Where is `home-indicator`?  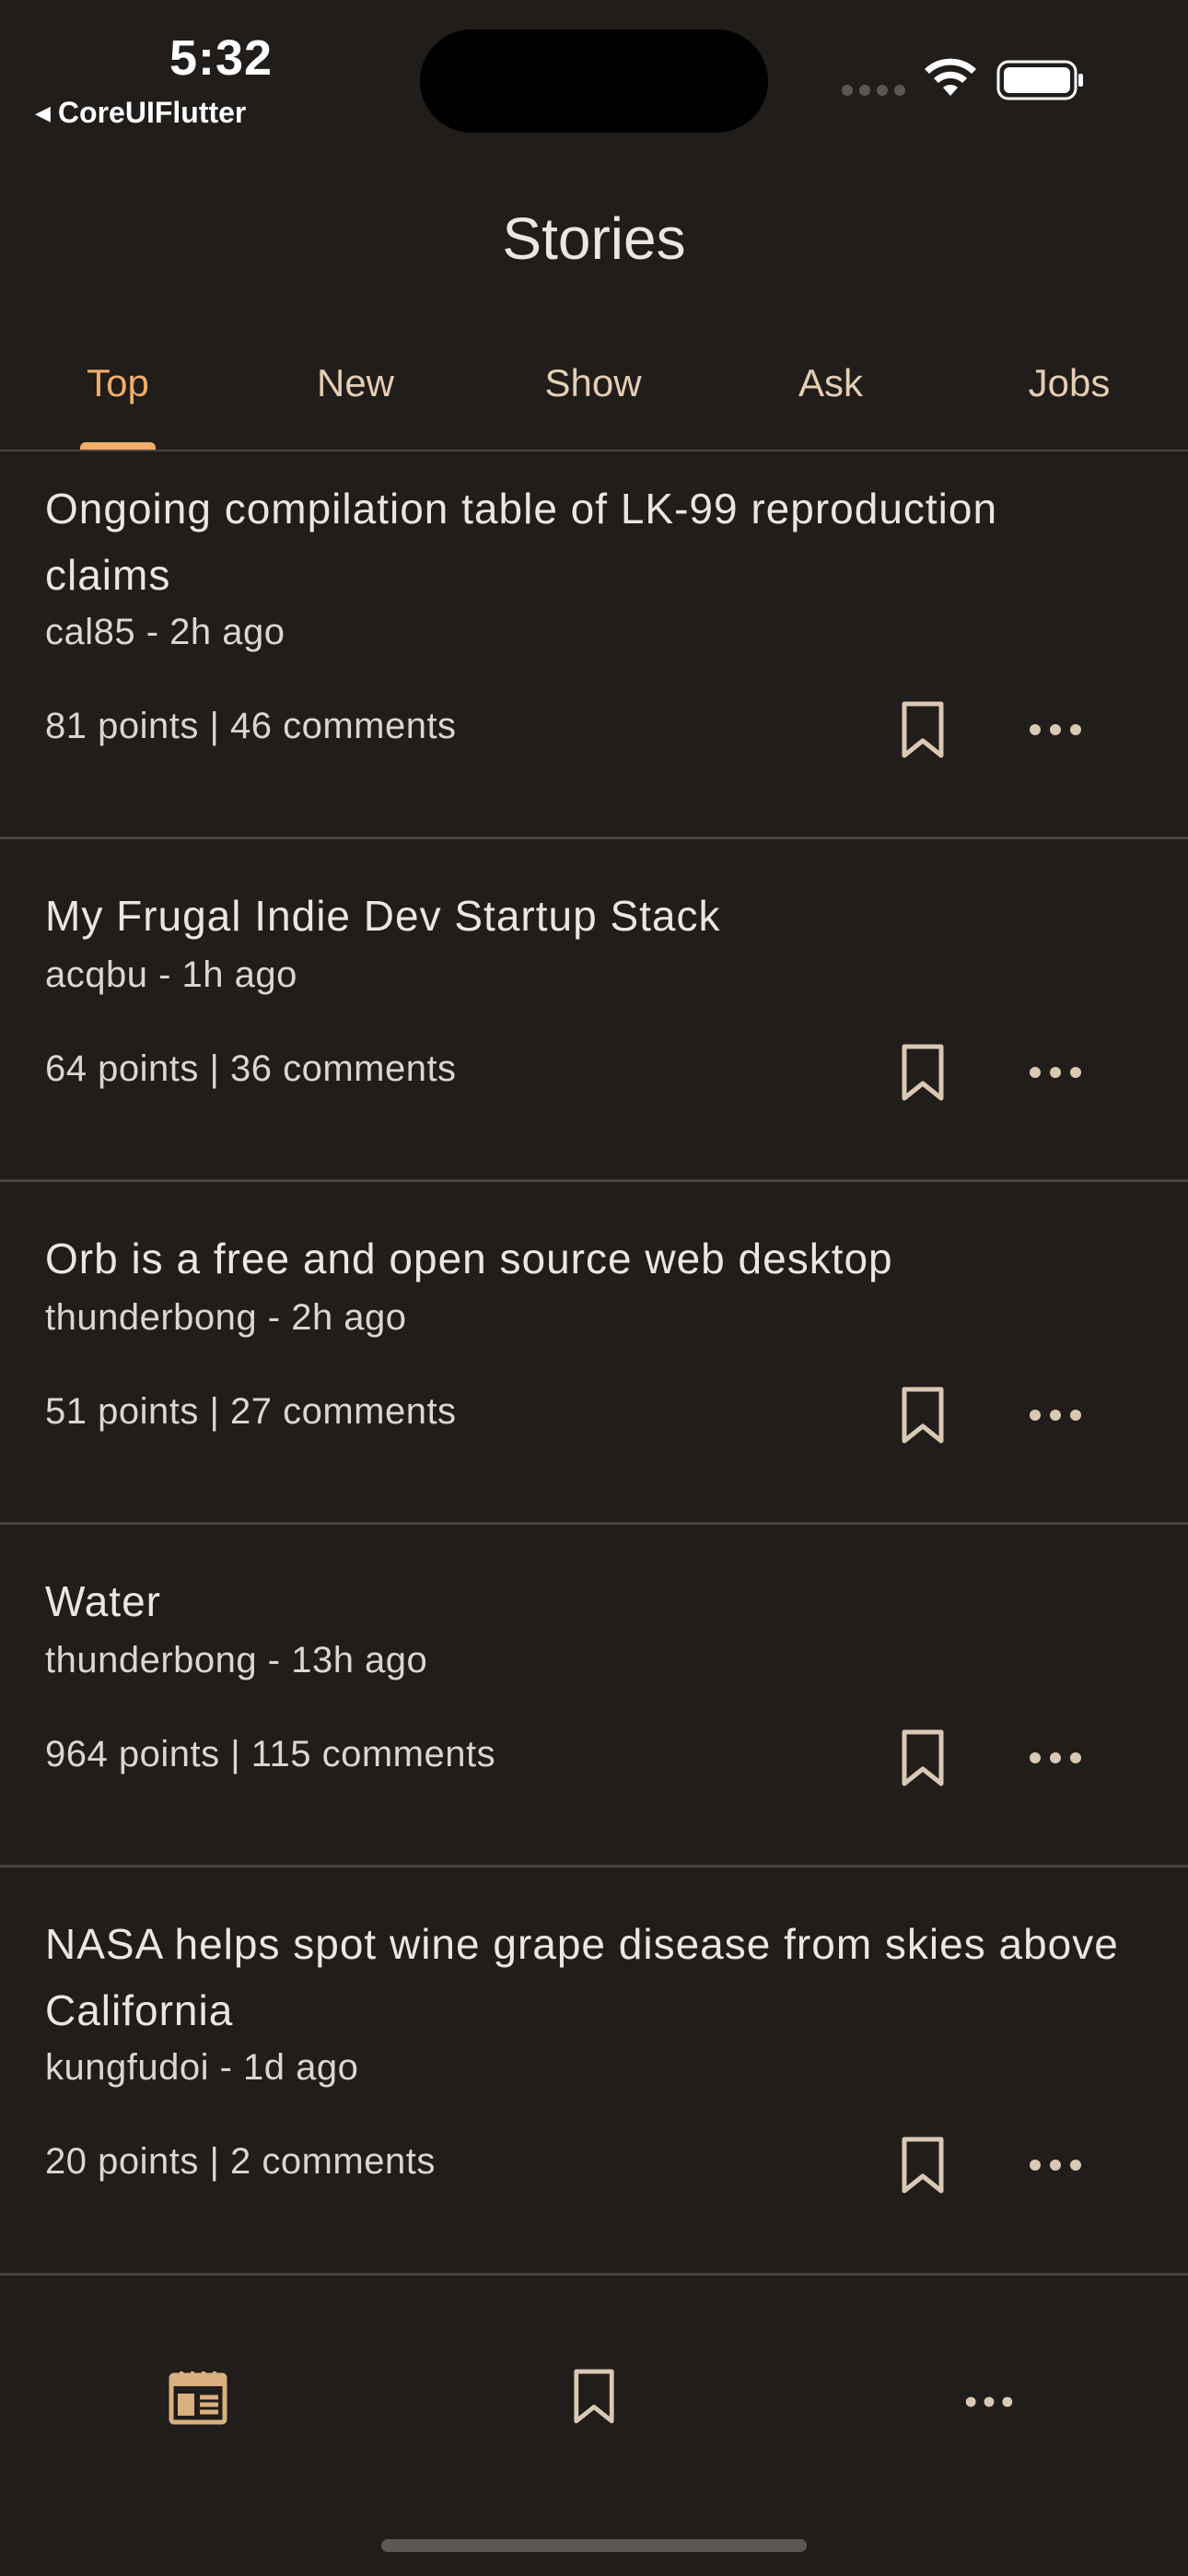
home-indicator is located at coordinates (594, 2545).